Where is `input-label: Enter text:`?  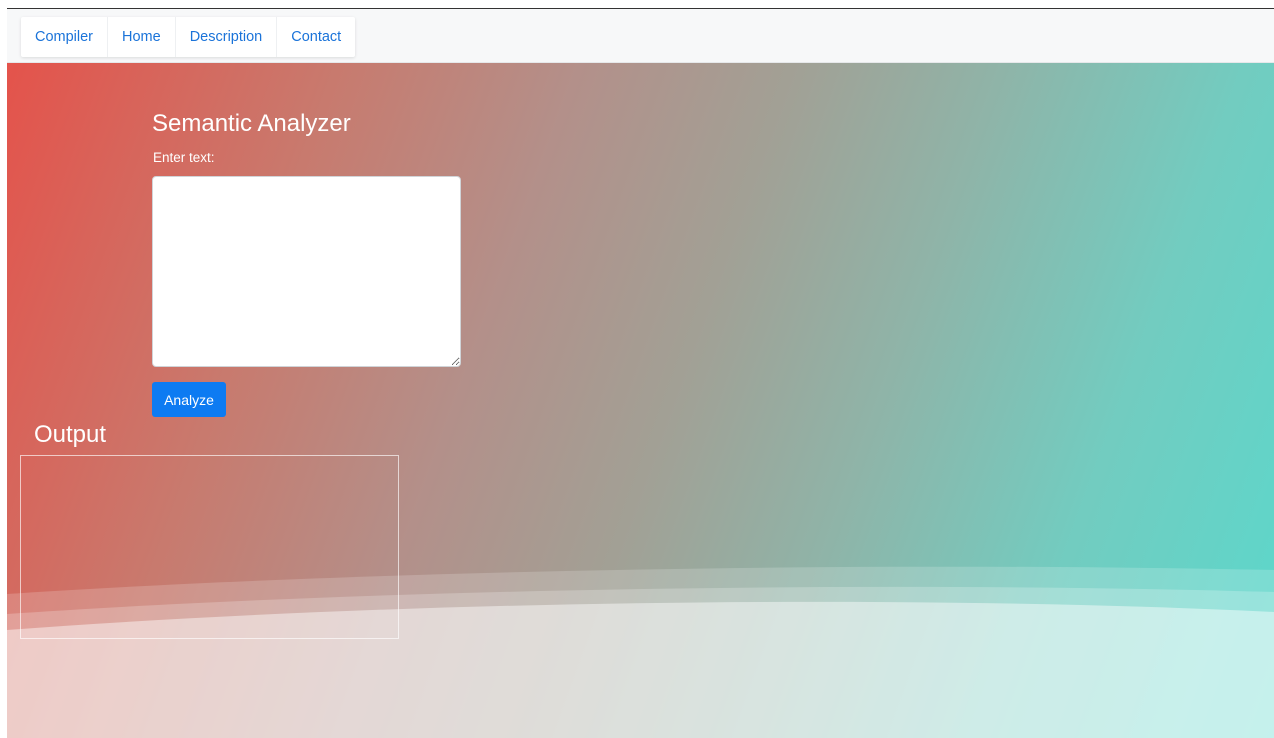 input-label: Enter text: is located at coordinates (184, 157).